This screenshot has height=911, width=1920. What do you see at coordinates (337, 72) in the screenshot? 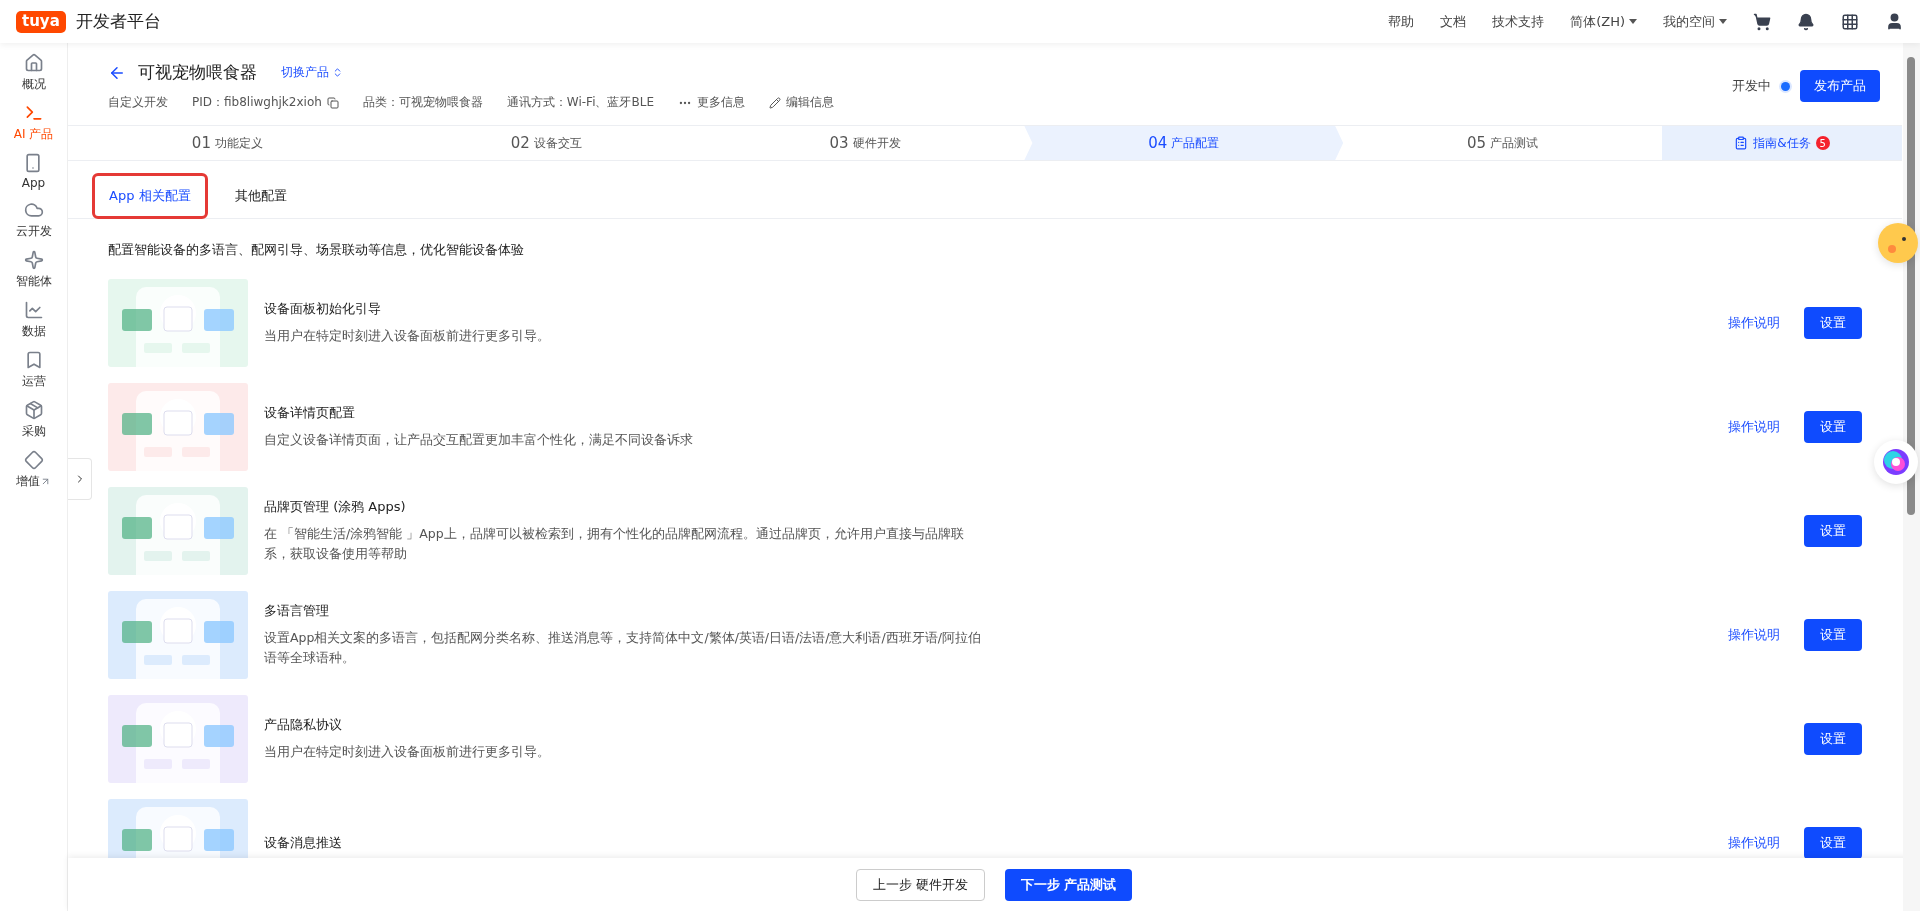
I see `sort-arrows-icon` at bounding box center [337, 72].